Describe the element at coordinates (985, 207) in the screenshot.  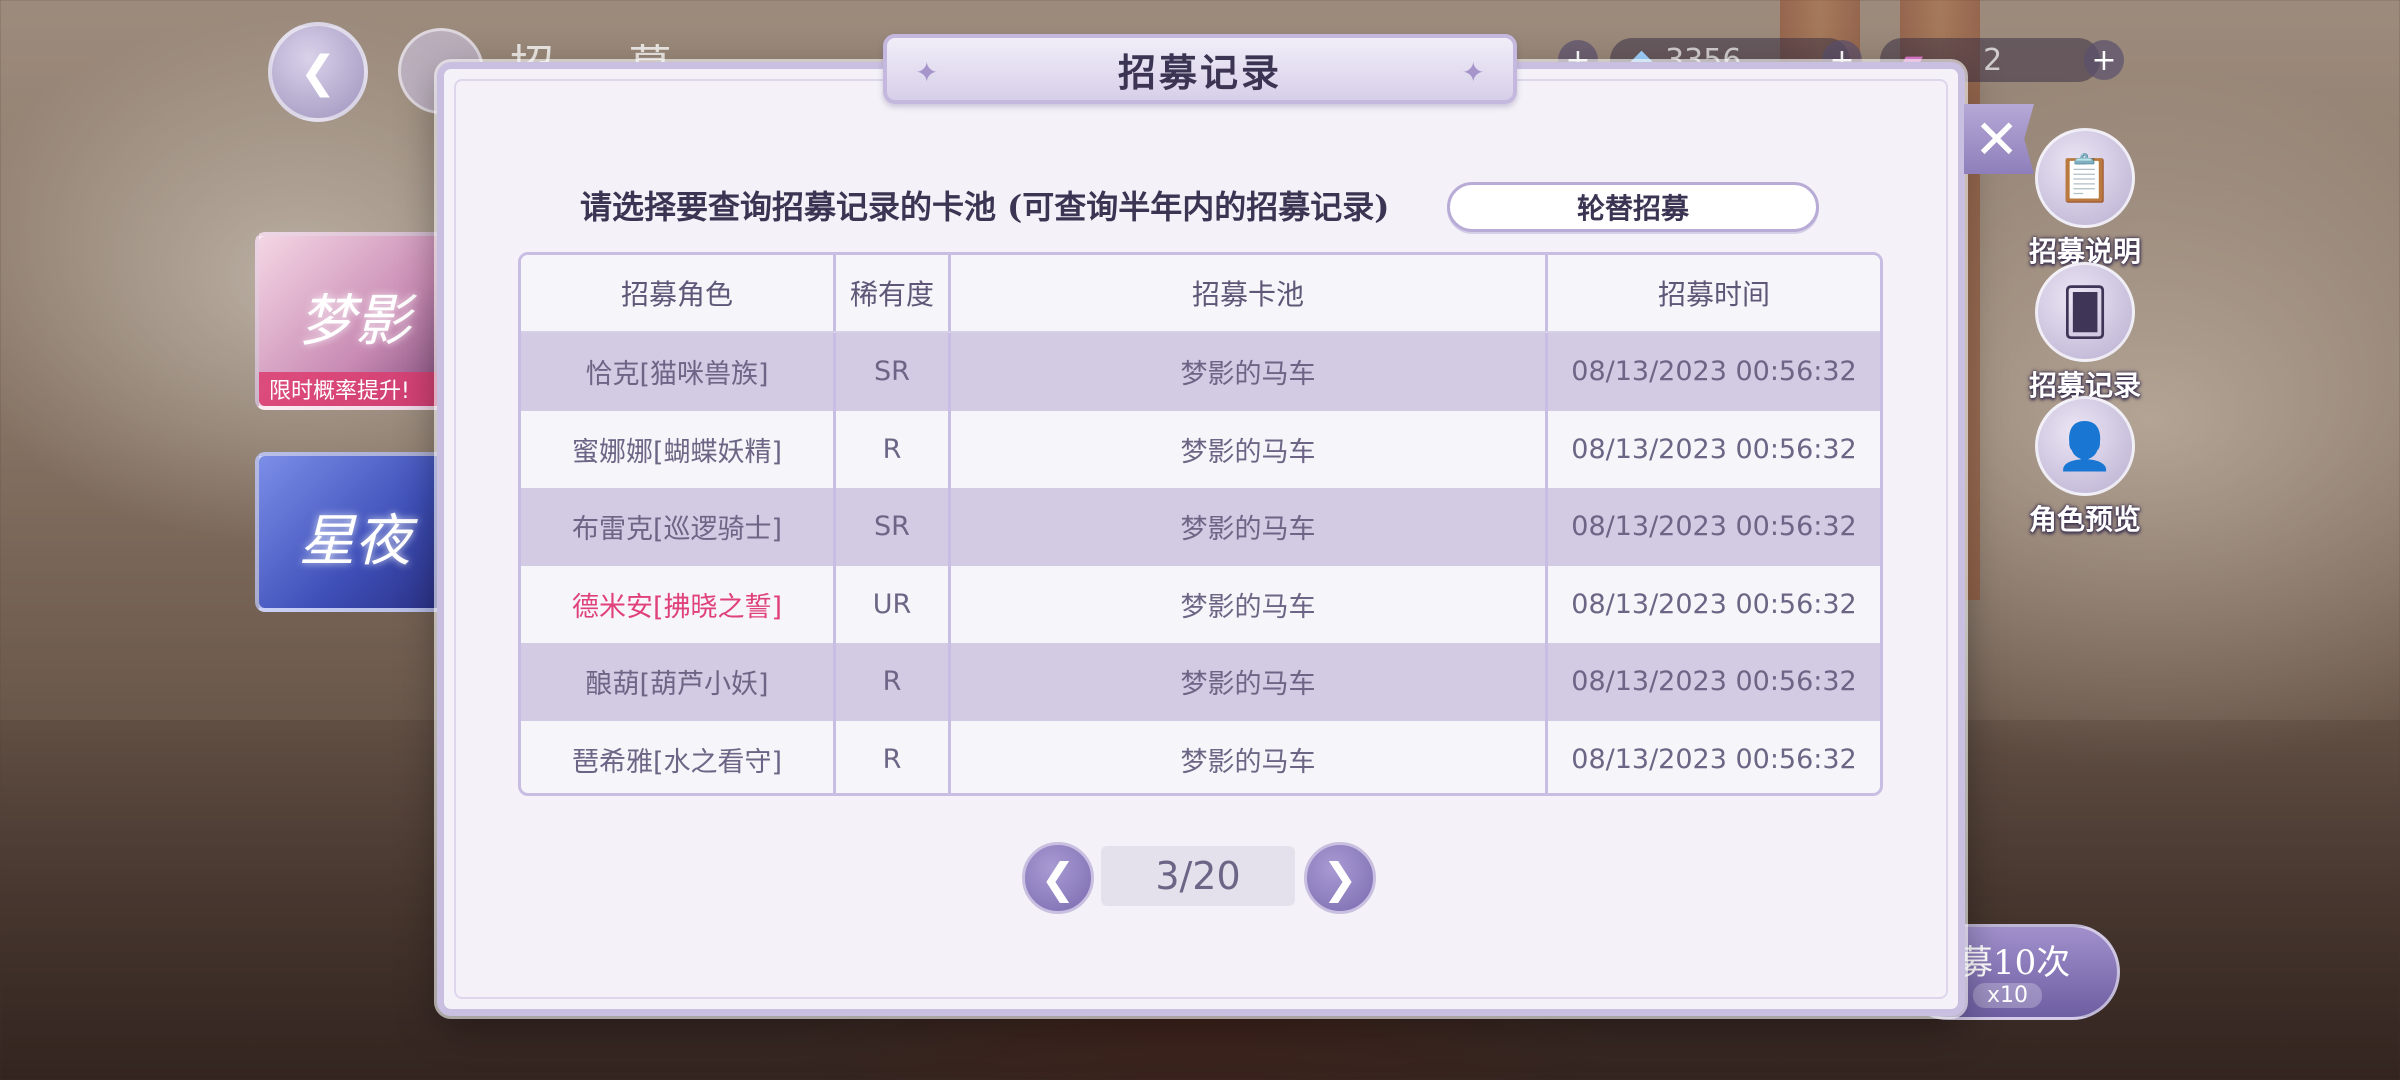
I see `pool-select-prompt: 请选择要查询招募记录的卡池 (可查询半年内的招募记录)` at that location.